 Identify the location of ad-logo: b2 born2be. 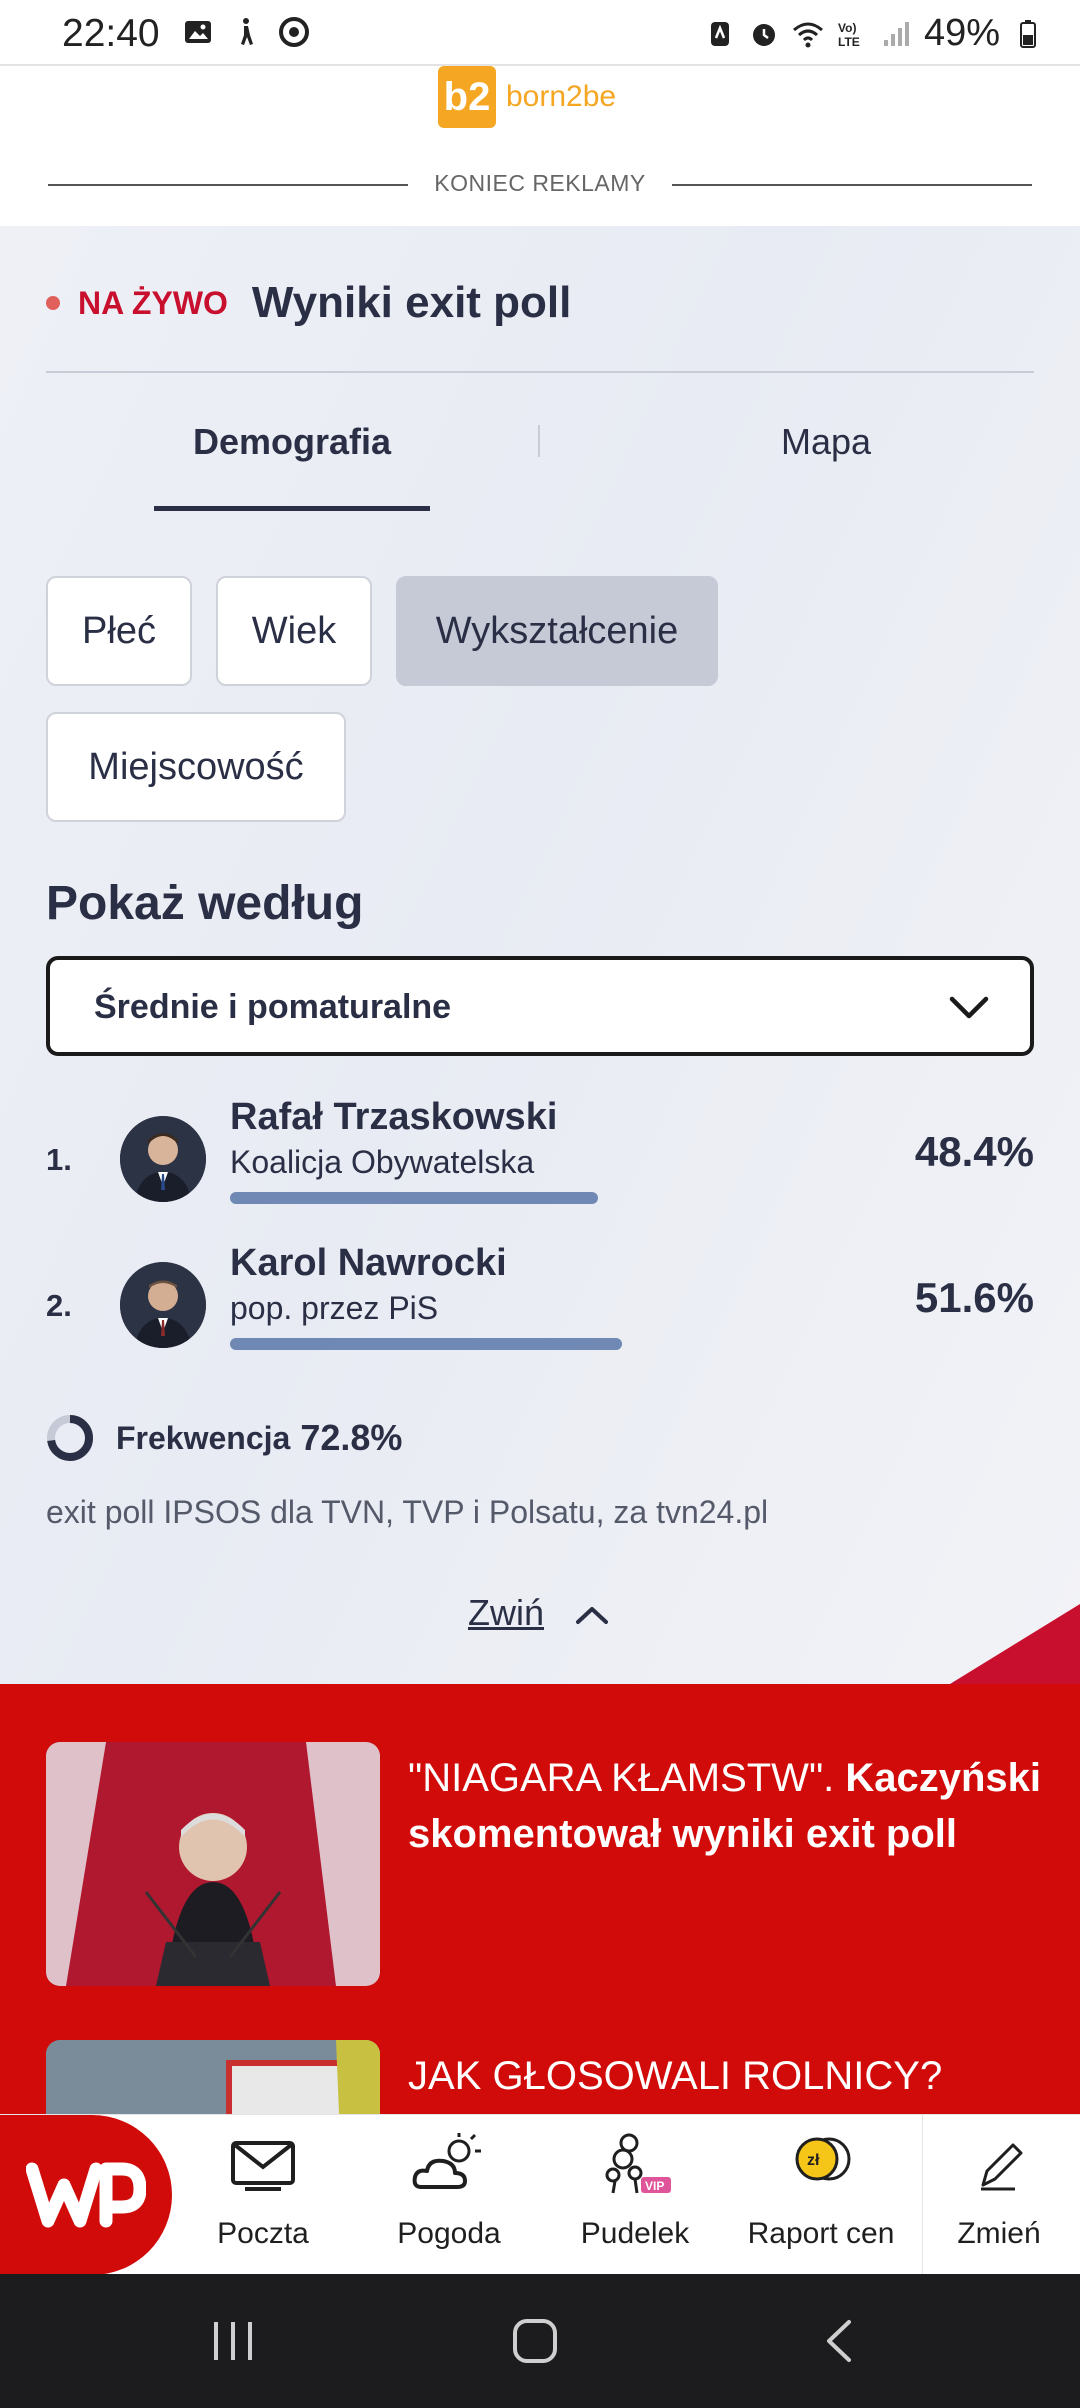
(527, 97).